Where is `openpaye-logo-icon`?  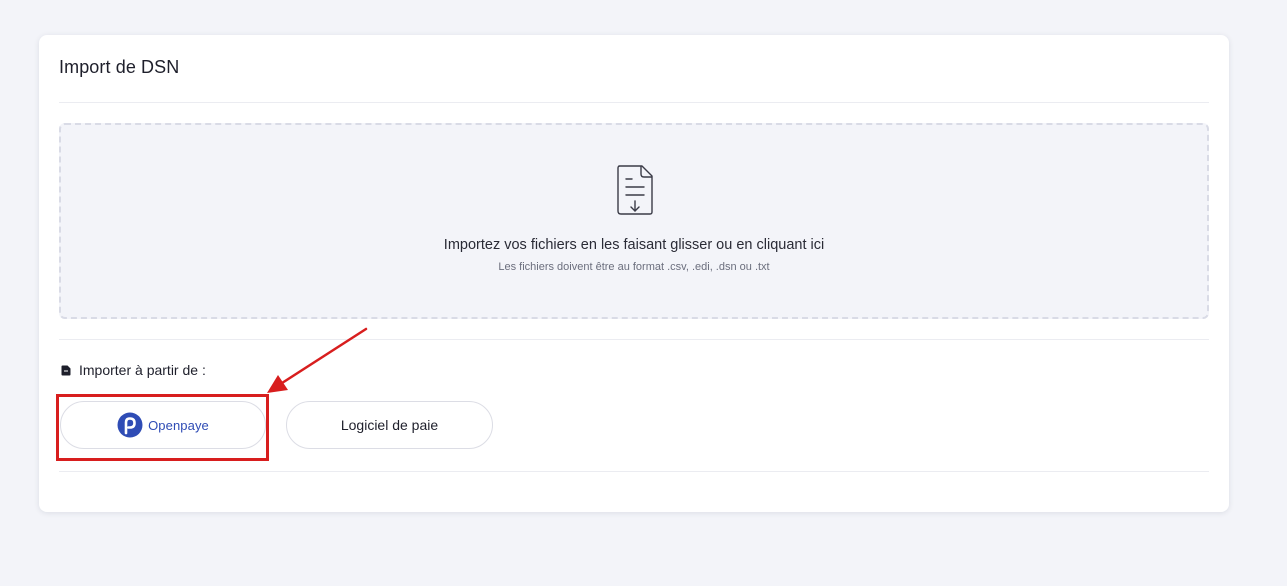
openpaye-logo-icon is located at coordinates (130, 425).